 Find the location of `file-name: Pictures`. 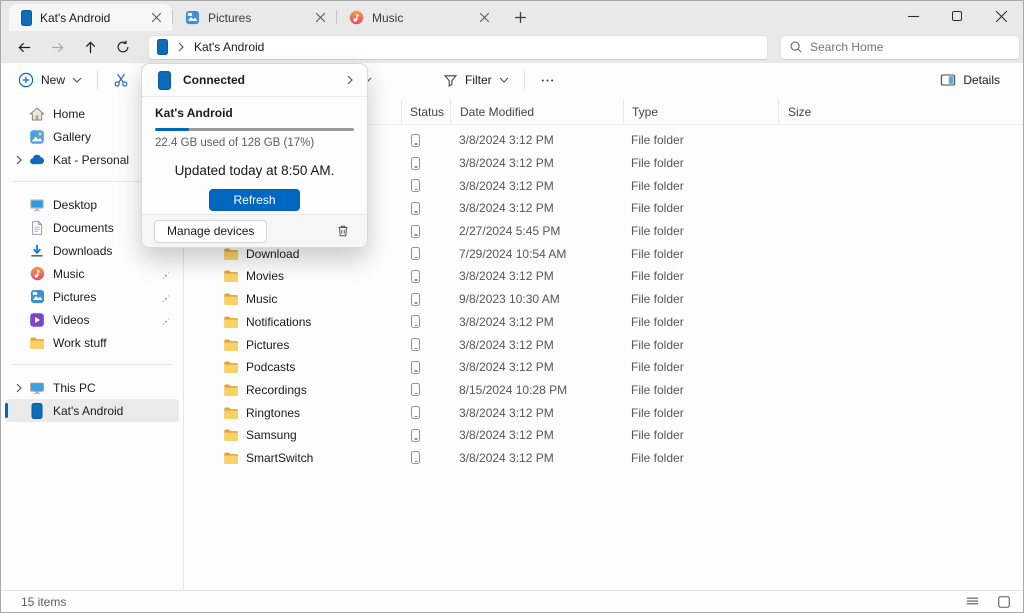

file-name: Pictures is located at coordinates (268, 344).